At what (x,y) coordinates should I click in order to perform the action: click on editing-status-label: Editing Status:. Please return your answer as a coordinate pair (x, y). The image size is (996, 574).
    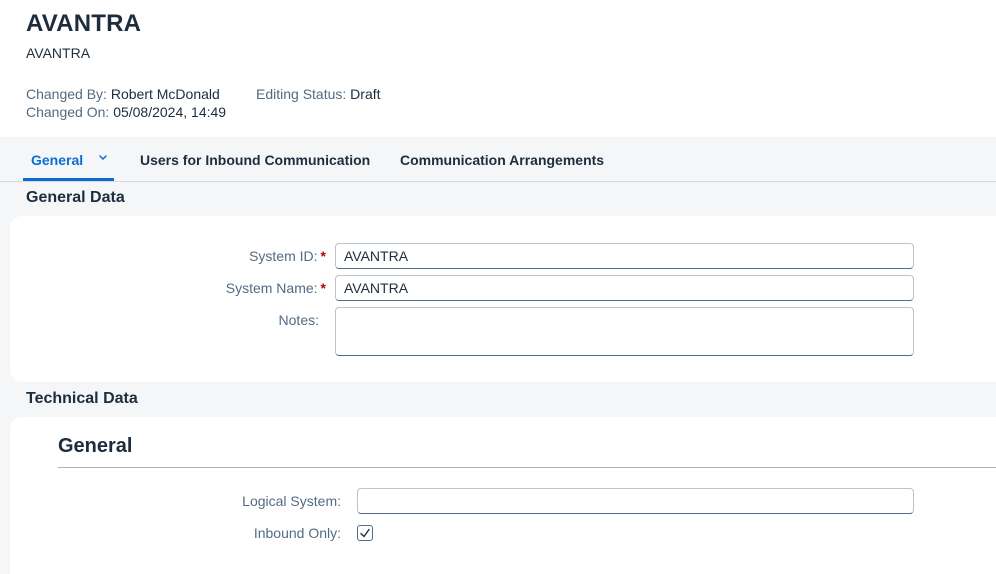
    Looking at the image, I should click on (301, 94).